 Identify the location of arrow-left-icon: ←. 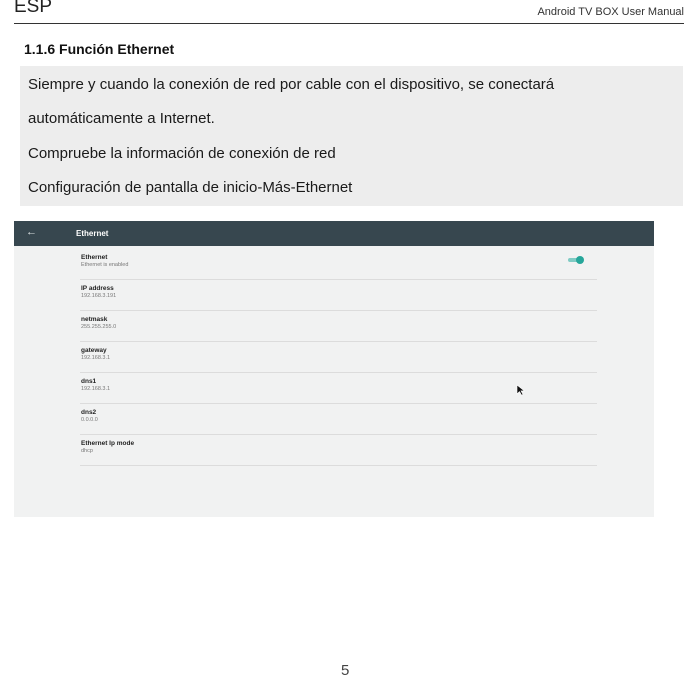
(31, 232).